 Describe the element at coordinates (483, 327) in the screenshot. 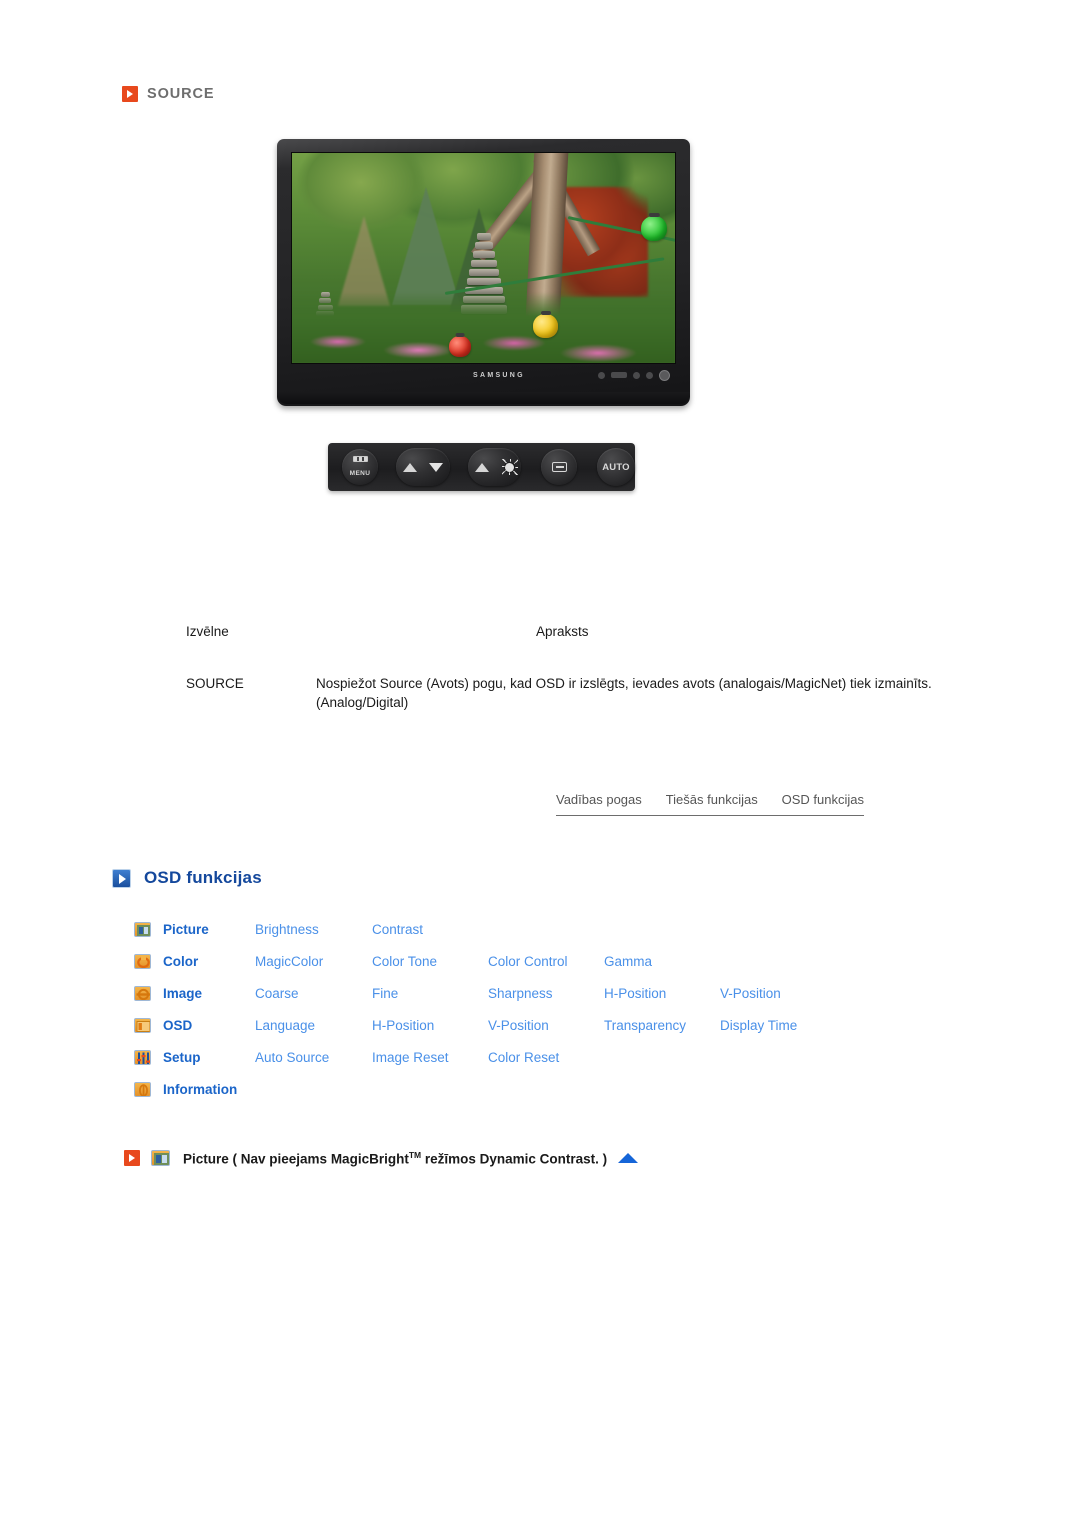

I see `flower-bed` at that location.